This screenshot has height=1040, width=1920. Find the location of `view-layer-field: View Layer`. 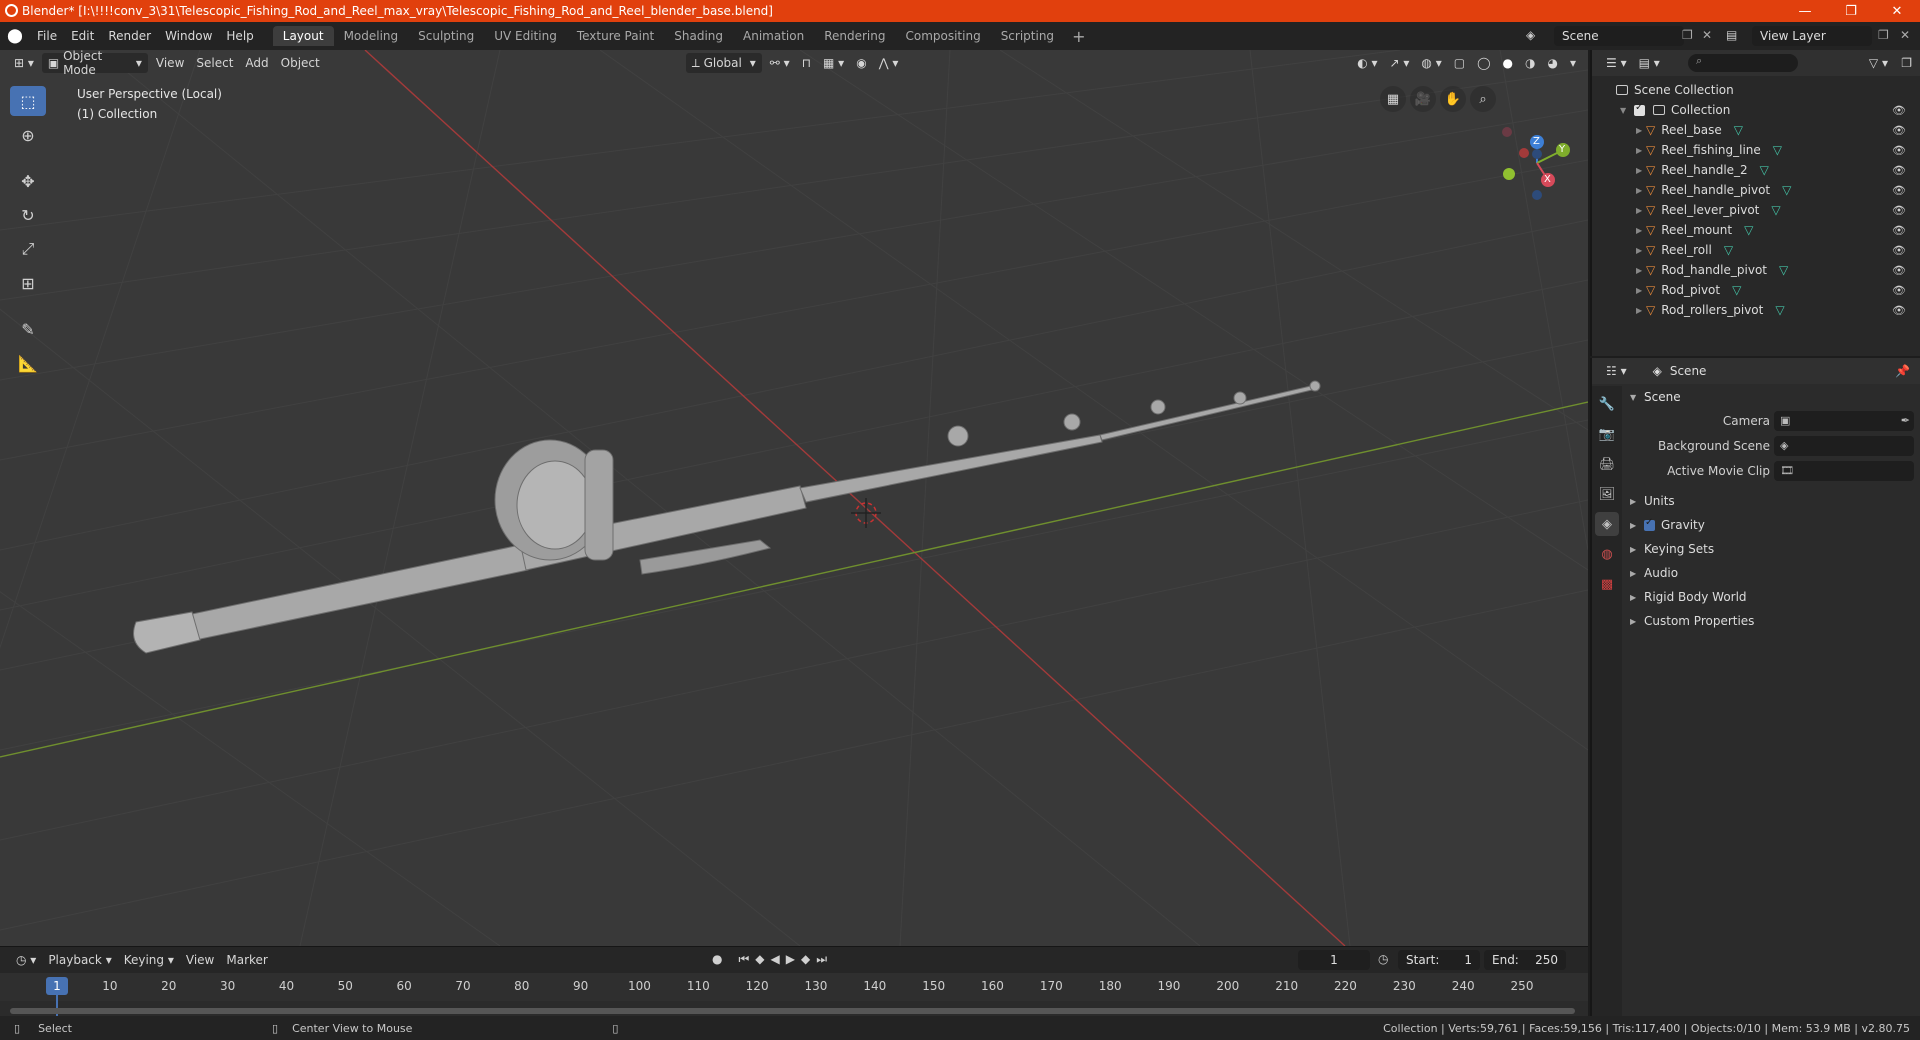

view-layer-field: View Layer is located at coordinates (1812, 36).